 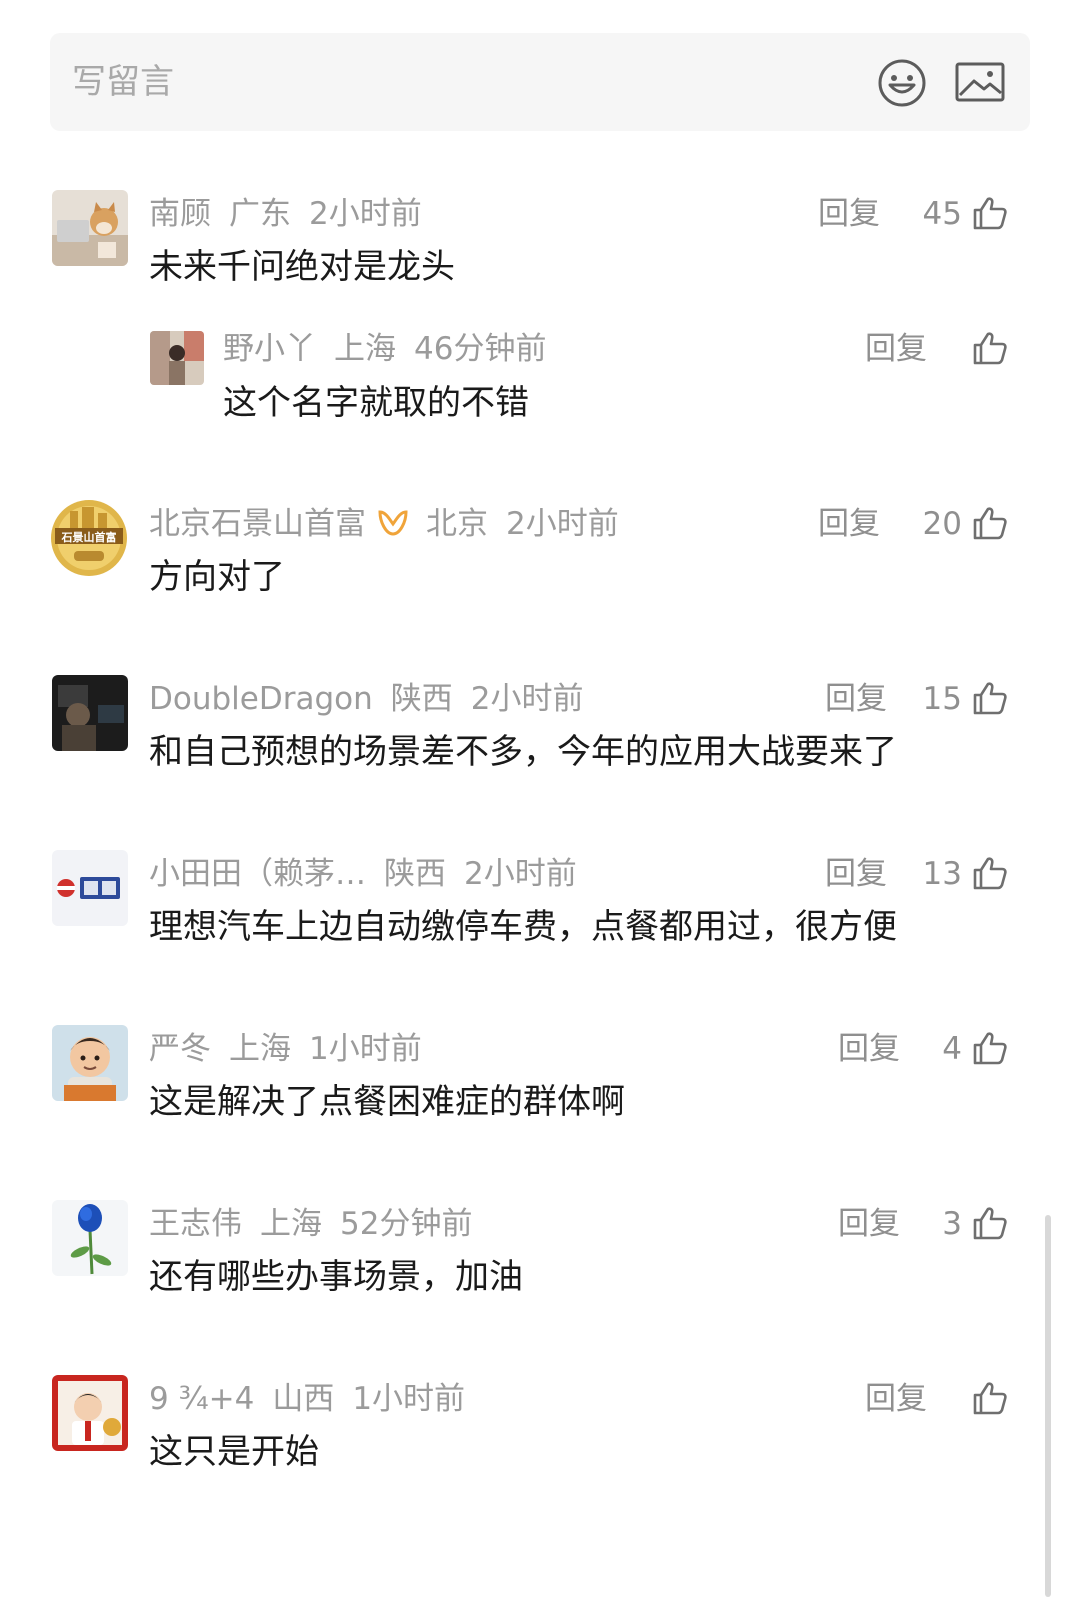 I want to click on comment-meta: 严冬 上海 1小时前, so click(x=294, y=1049).